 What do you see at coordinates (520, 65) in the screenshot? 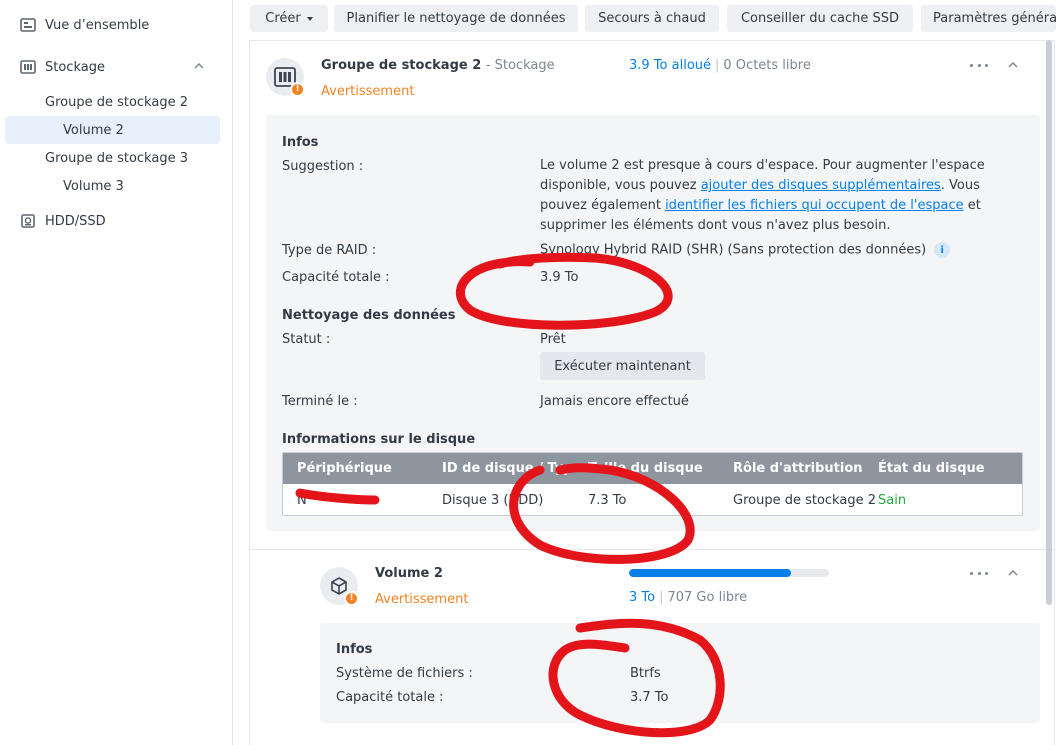
I see `pool-subtitle: - Stockage` at bounding box center [520, 65].